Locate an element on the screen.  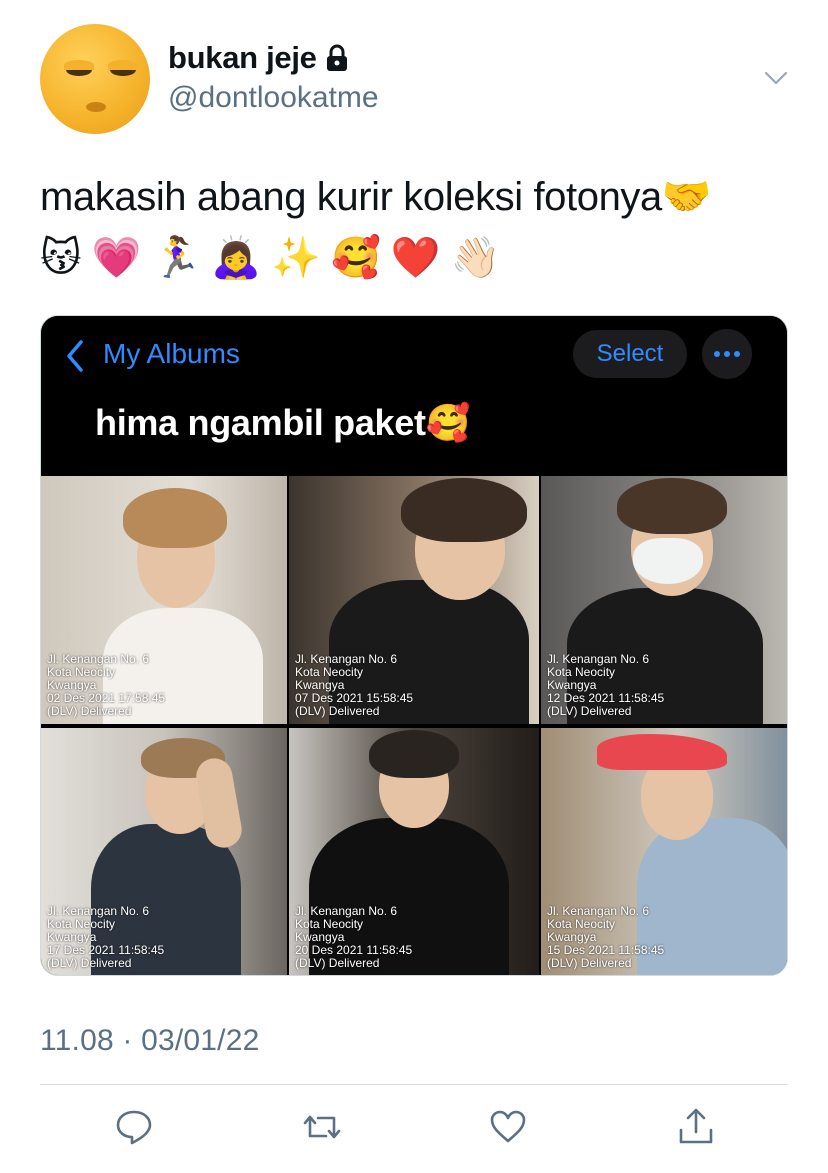
avatar is located at coordinates (95, 79).